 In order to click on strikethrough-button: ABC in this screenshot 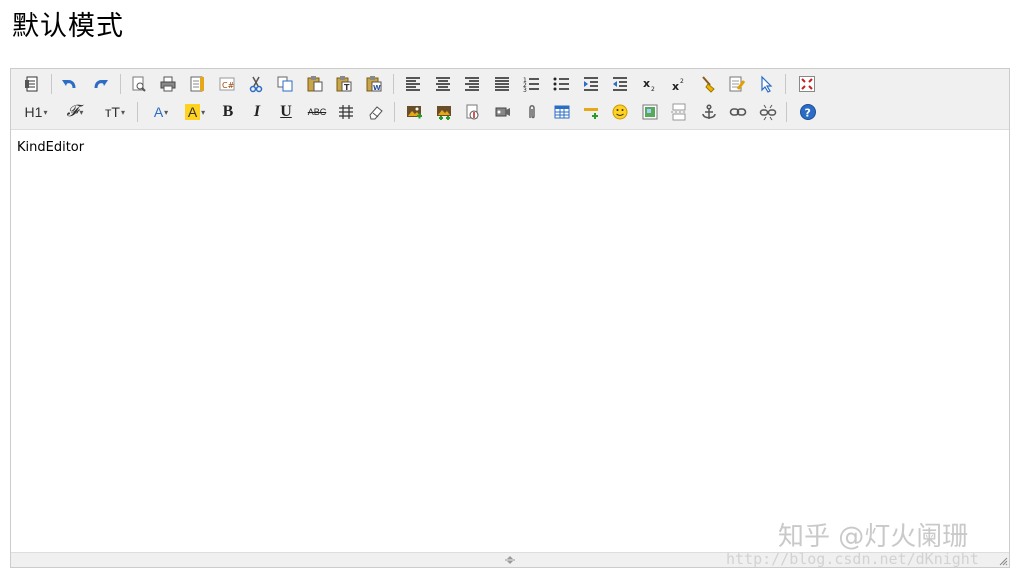, I will do `click(317, 112)`.